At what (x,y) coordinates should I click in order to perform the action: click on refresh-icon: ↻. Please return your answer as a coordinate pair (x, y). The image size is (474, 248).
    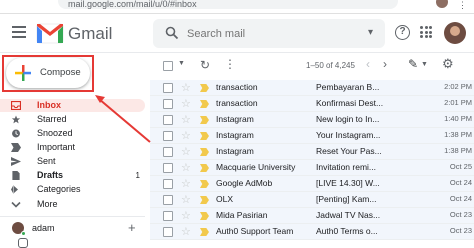
    Looking at the image, I should click on (205, 65).